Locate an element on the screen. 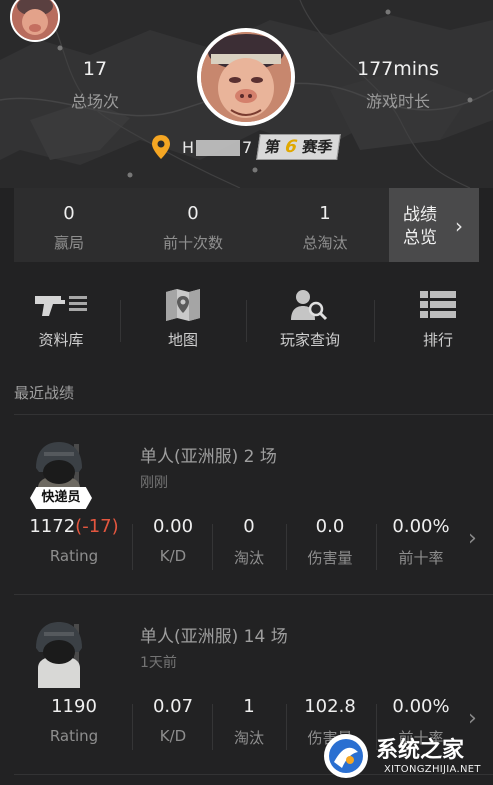  match-mode-title: 单人(亚洲服) 2 场 is located at coordinates (208, 457).